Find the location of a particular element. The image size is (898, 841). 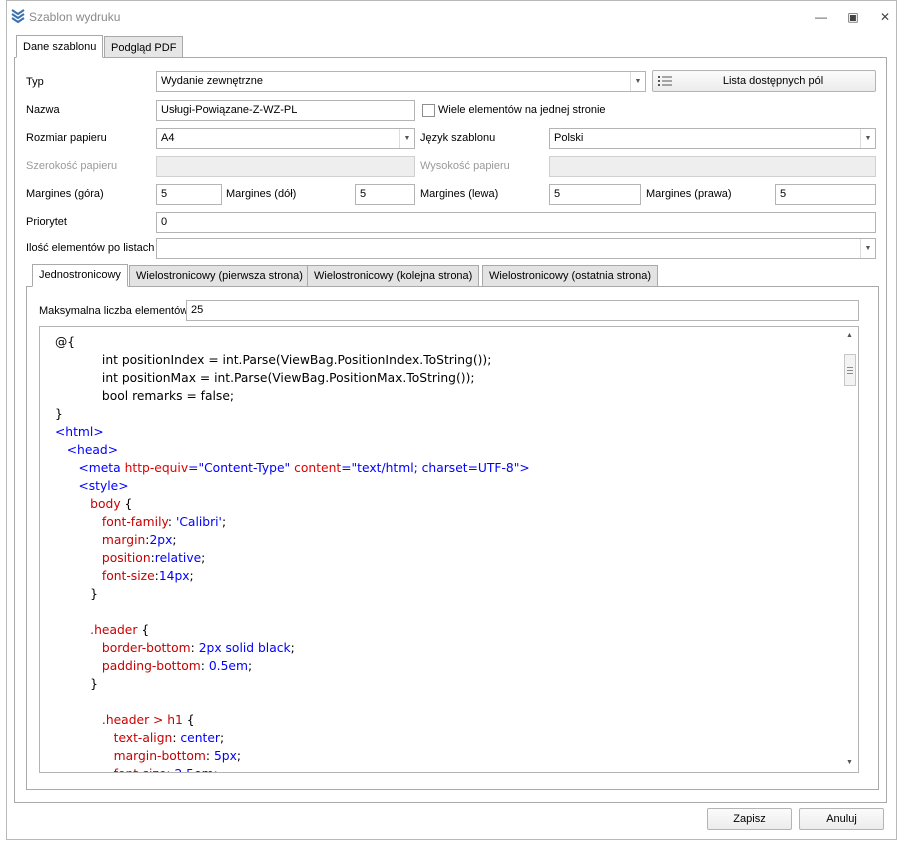

code-line: position:relative; is located at coordinates (292, 558).